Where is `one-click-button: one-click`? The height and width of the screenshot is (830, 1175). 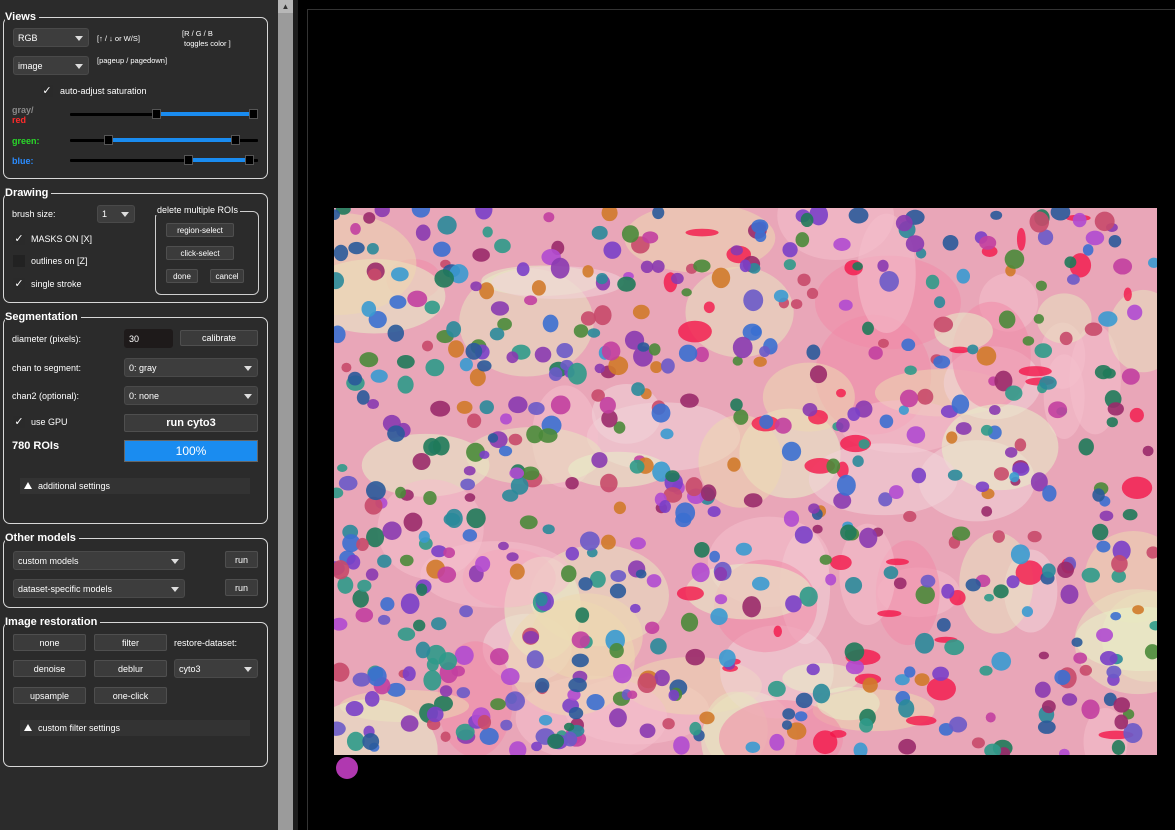 one-click-button: one-click is located at coordinates (130, 695).